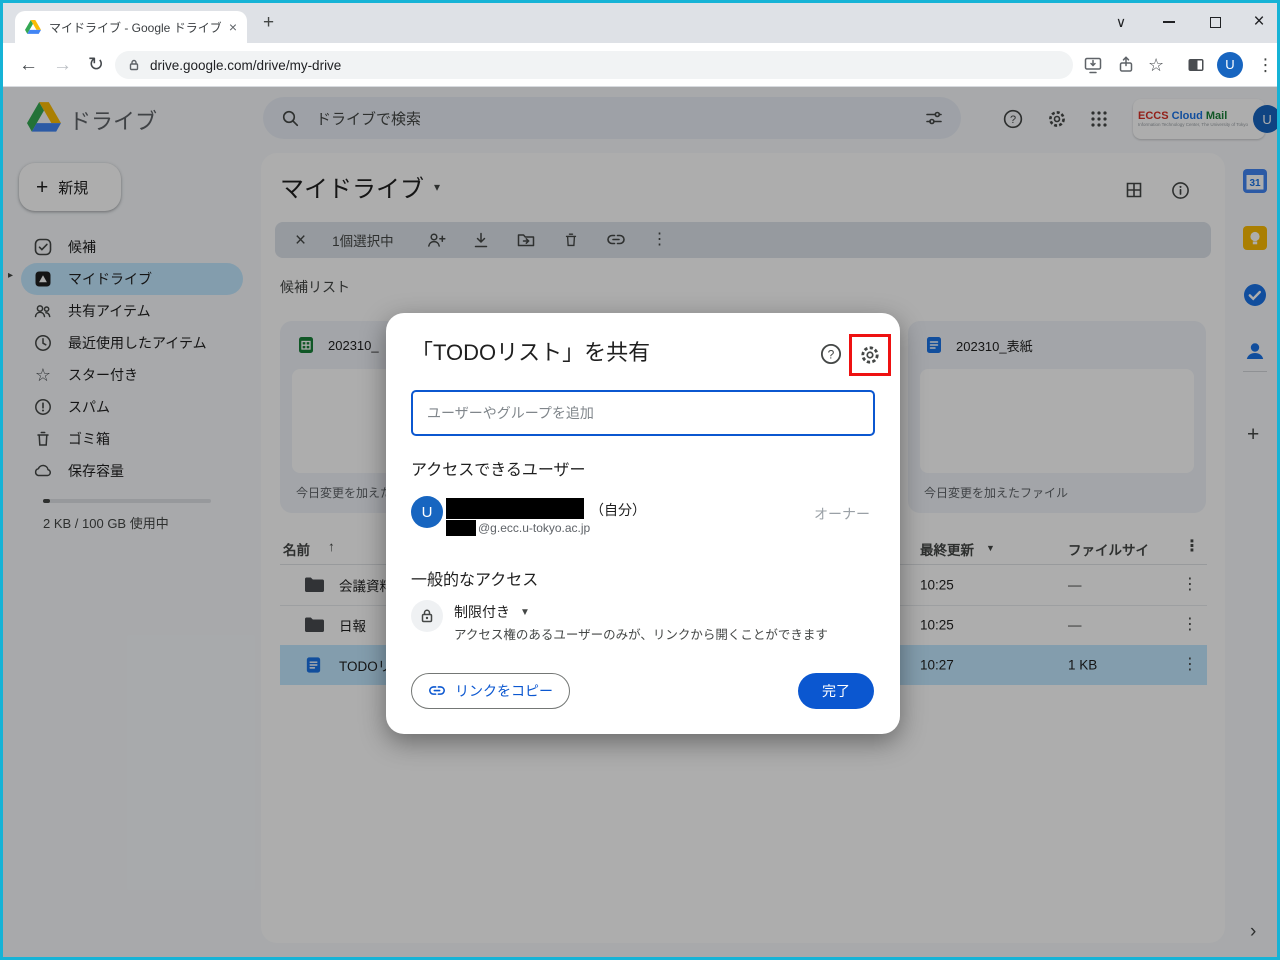  What do you see at coordinates (641, 635) in the screenshot?
I see `access-description: アクセス権のあるユーザーのみが、リンクから開くことができます` at bounding box center [641, 635].